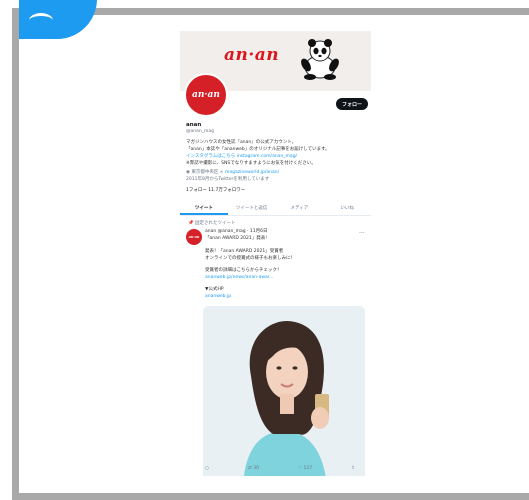 This screenshot has height=500, width=529. I want to click on tweet-line: ▼公式HP, so click(214, 289).